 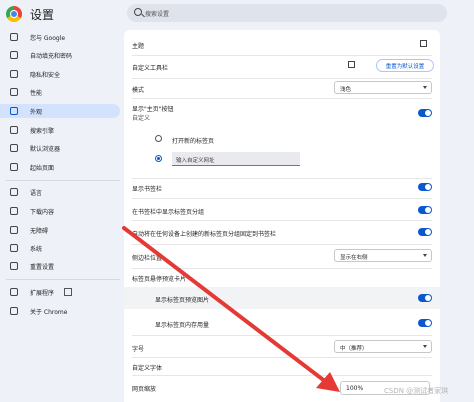 I want to click on page-title: 设置, so click(x=42, y=15).